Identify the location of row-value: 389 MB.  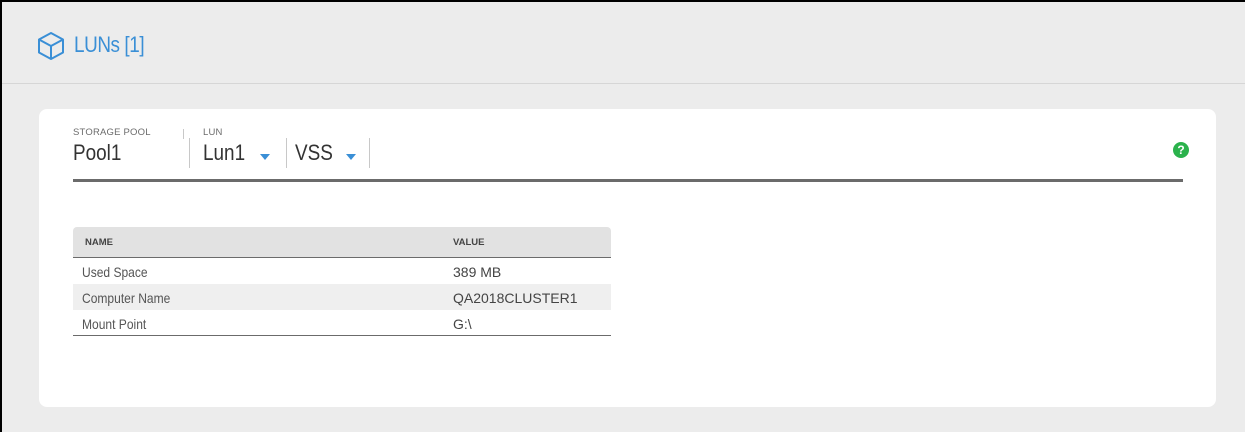
(477, 272).